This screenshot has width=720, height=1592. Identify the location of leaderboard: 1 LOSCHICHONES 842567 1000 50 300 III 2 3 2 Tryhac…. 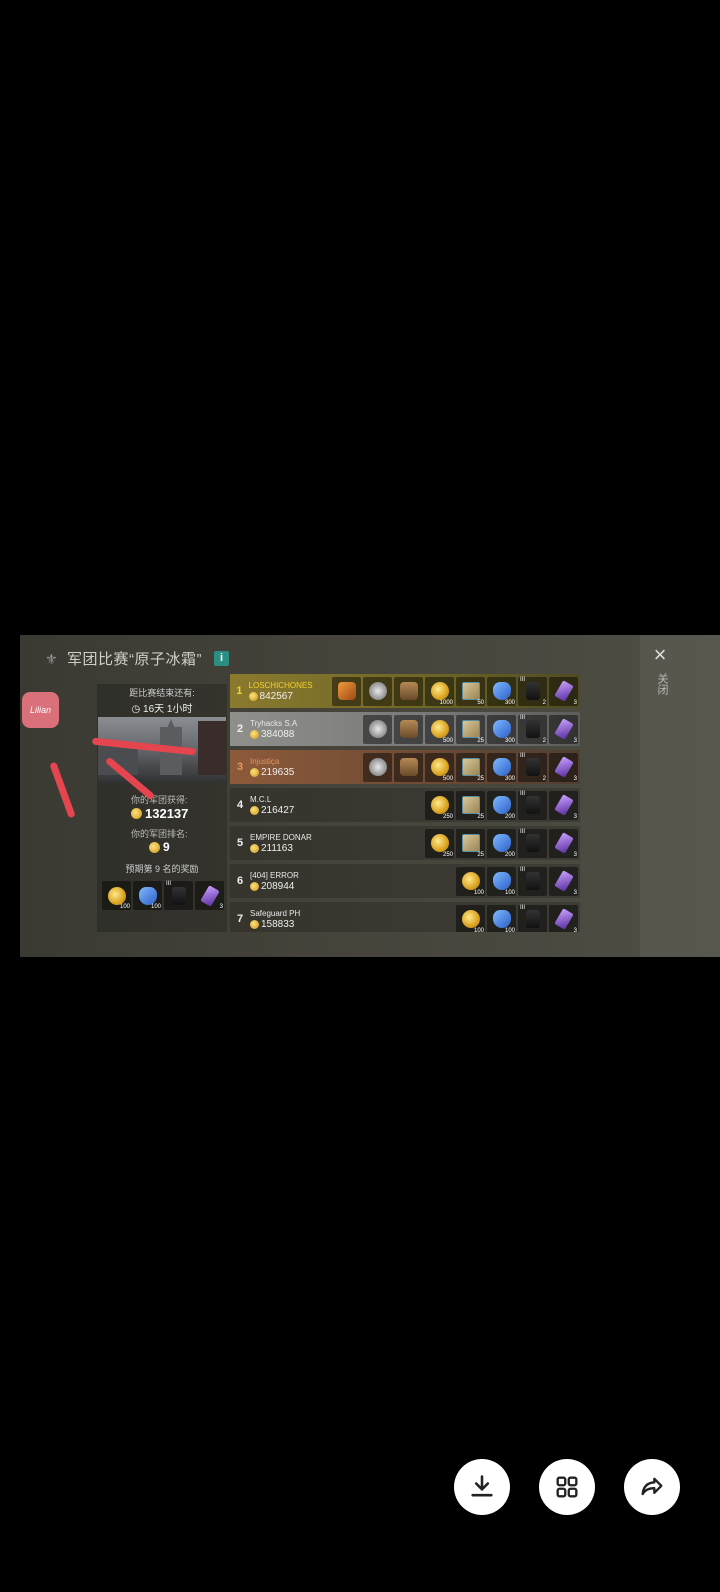
(405, 803).